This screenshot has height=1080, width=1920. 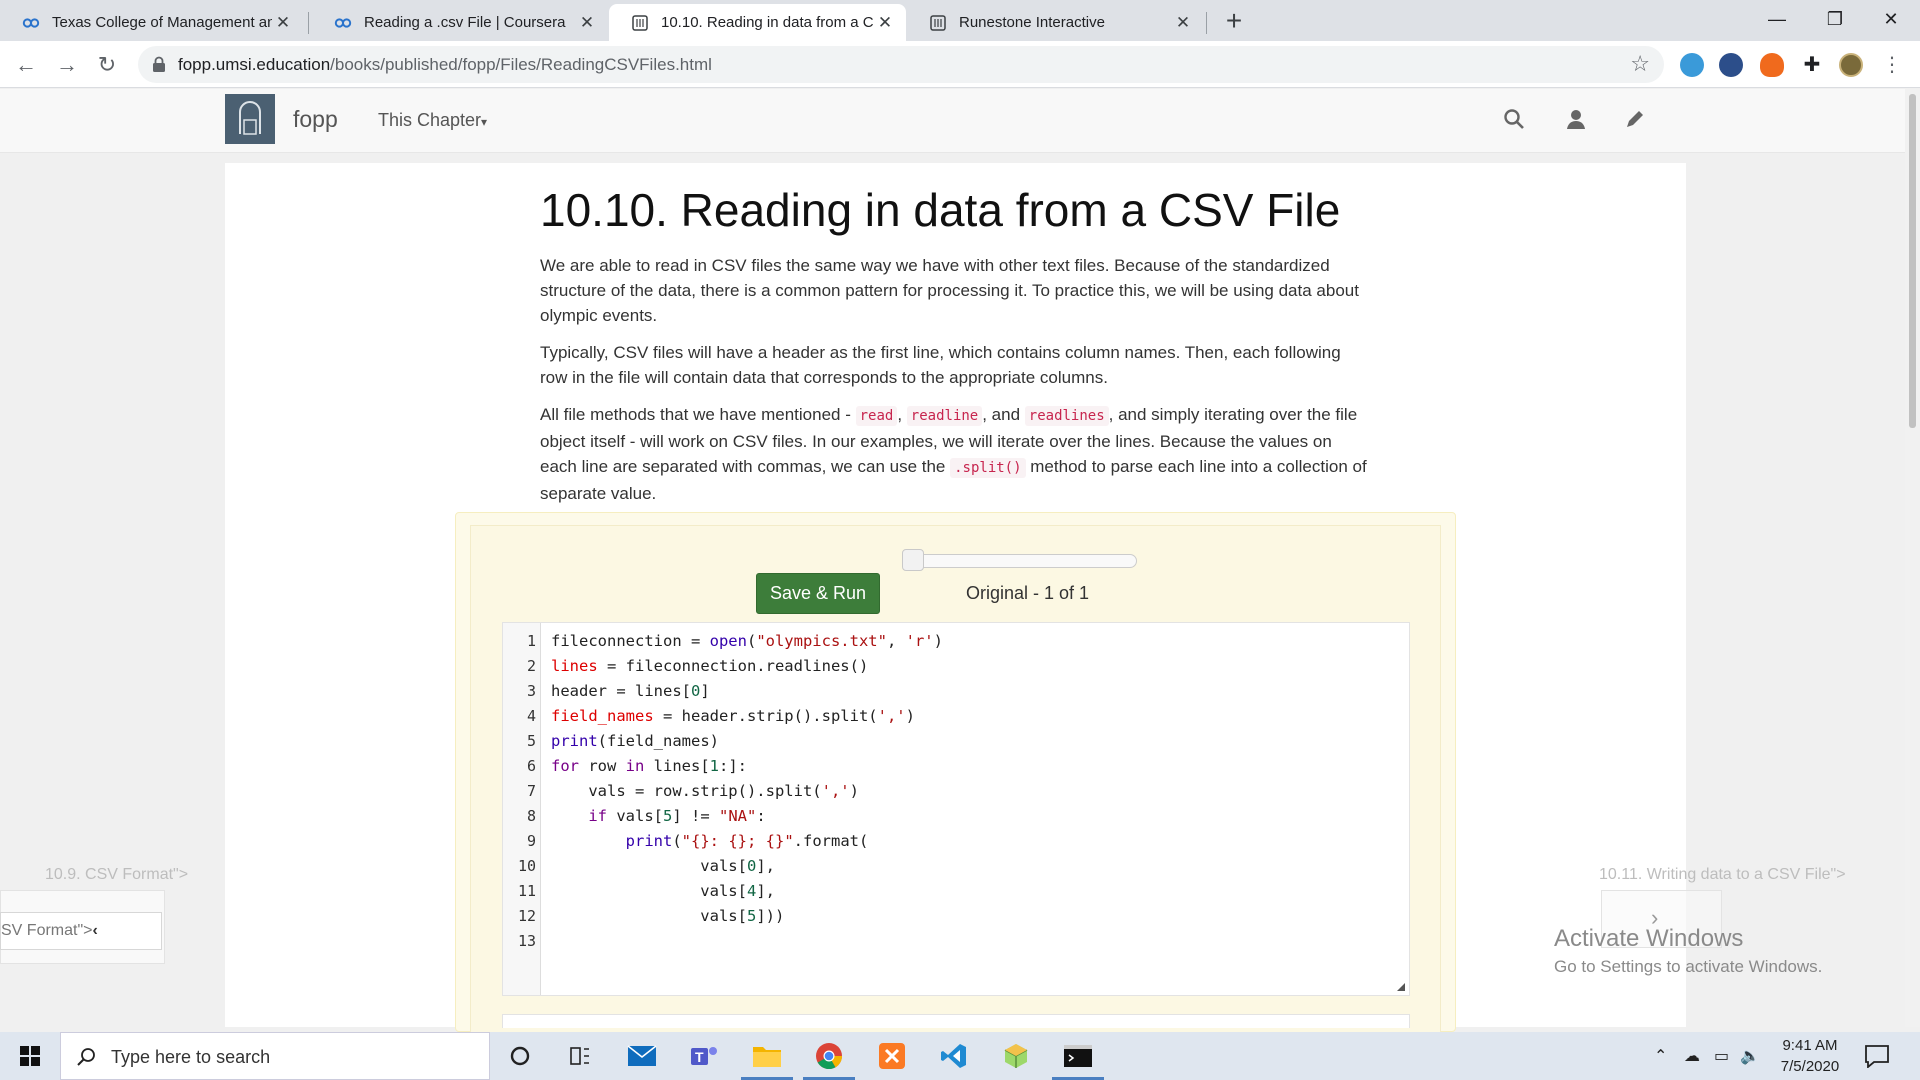 I want to click on chevron-left-icon: ‹, so click(x=95, y=930).